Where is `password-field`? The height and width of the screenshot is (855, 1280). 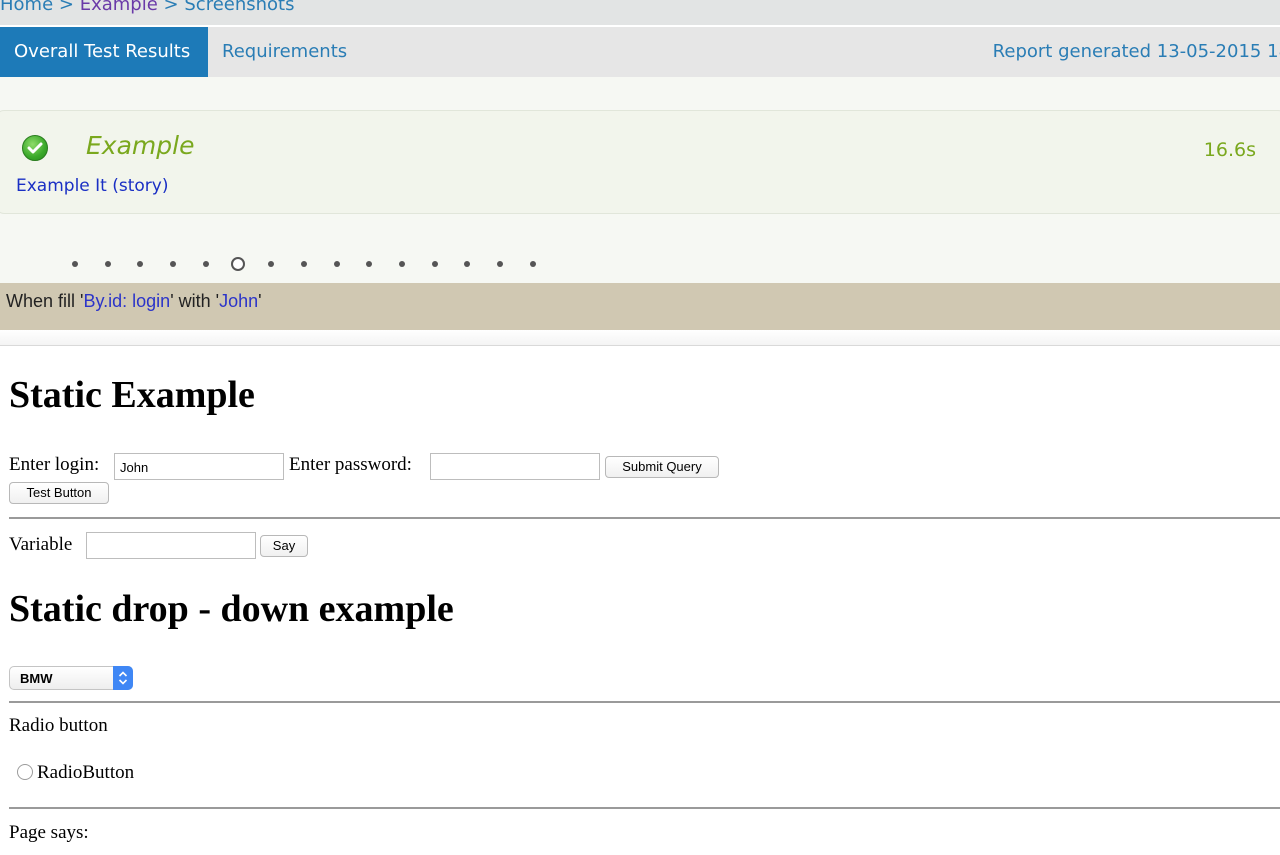 password-field is located at coordinates (515, 466).